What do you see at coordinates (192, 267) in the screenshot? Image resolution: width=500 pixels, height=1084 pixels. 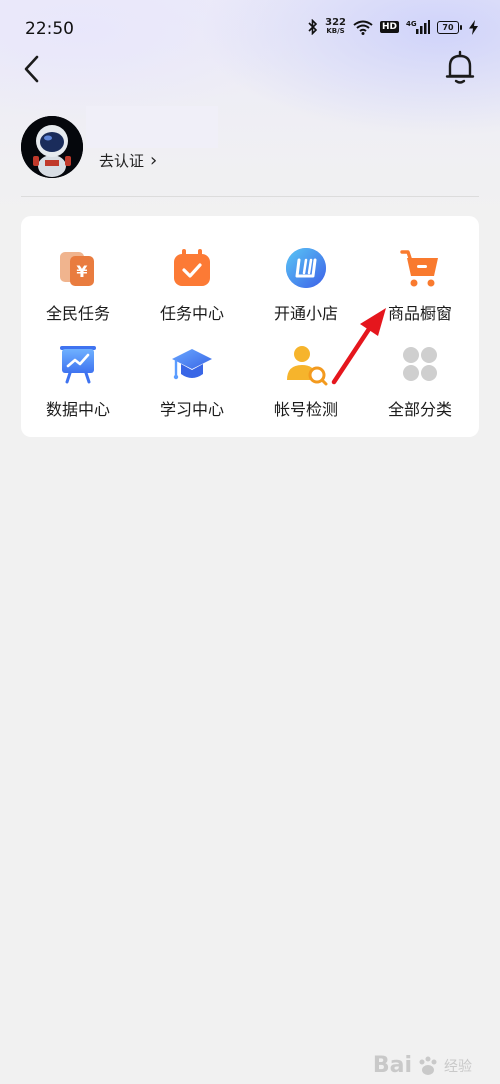 I see `calendar-check-icon` at bounding box center [192, 267].